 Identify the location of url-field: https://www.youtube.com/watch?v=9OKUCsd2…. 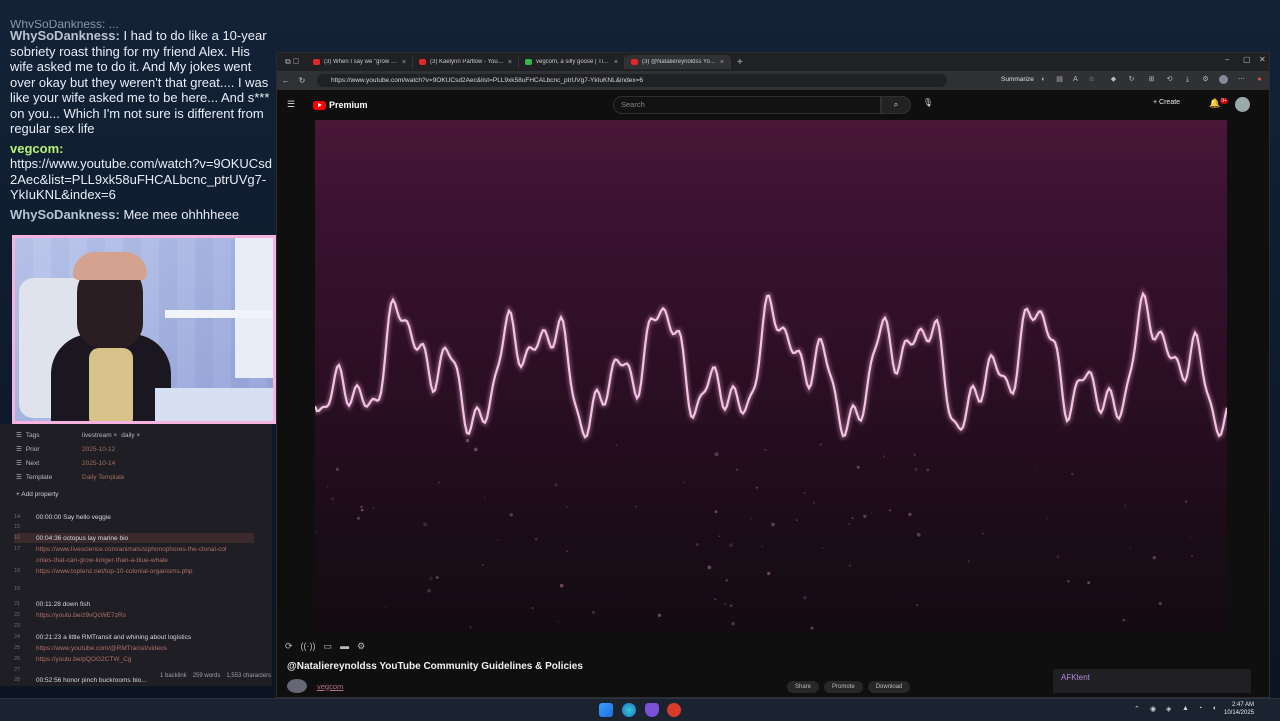
(632, 80).